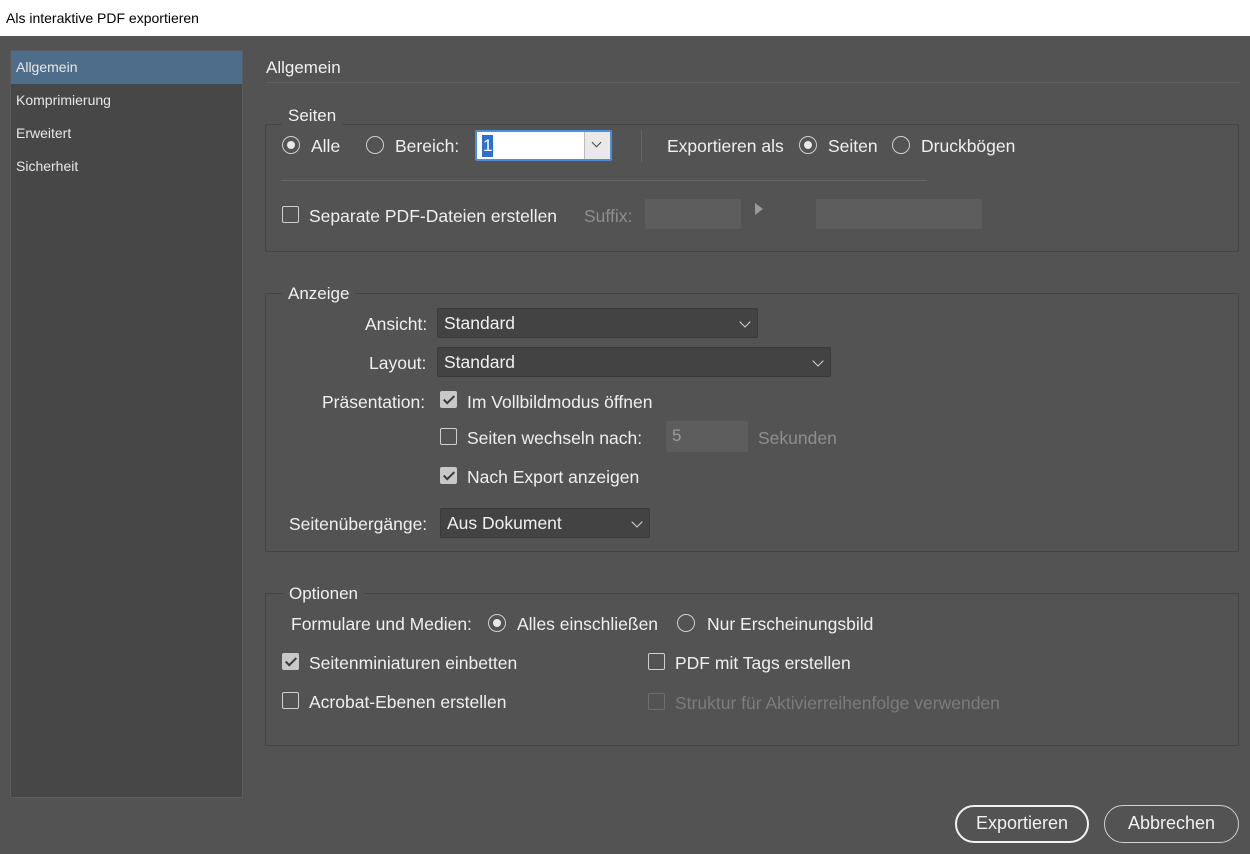 Image resolution: width=1250 pixels, height=854 pixels. Describe the element at coordinates (1022, 824) in the screenshot. I see `export-button: Exportieren` at that location.